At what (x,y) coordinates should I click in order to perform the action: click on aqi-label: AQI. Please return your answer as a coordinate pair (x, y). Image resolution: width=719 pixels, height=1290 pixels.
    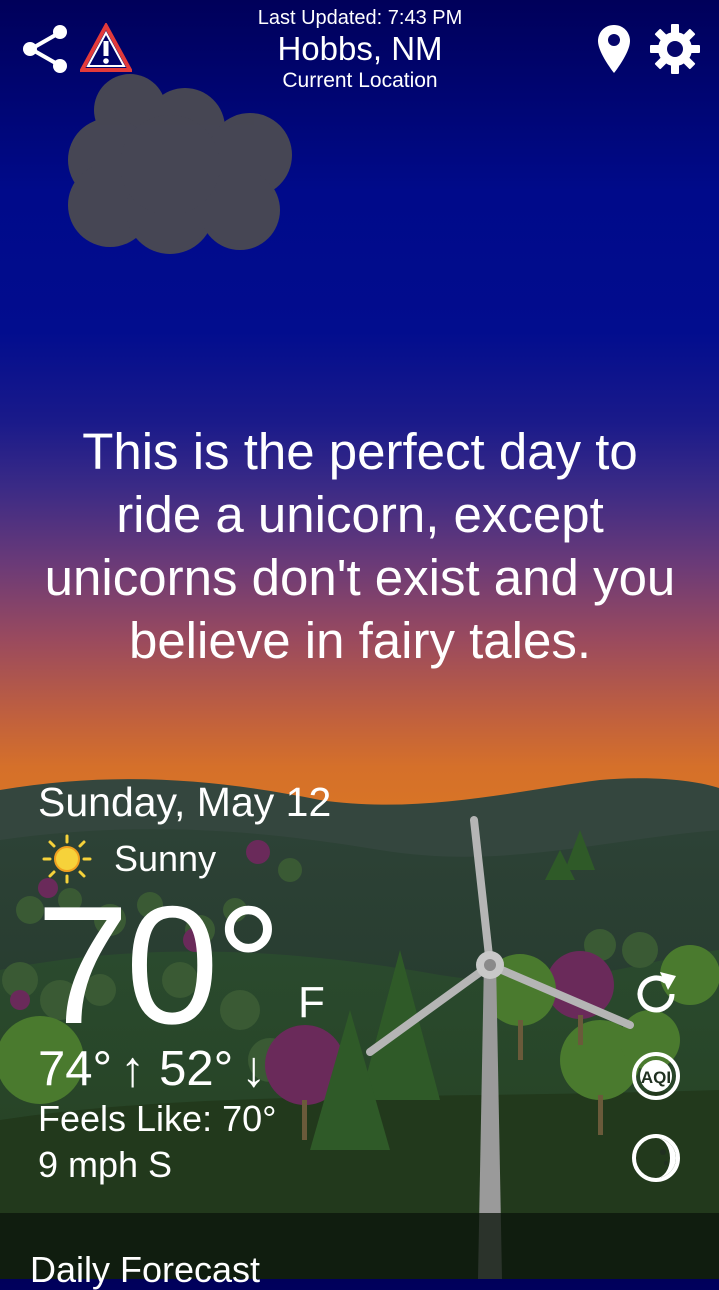
    Looking at the image, I should click on (656, 1077).